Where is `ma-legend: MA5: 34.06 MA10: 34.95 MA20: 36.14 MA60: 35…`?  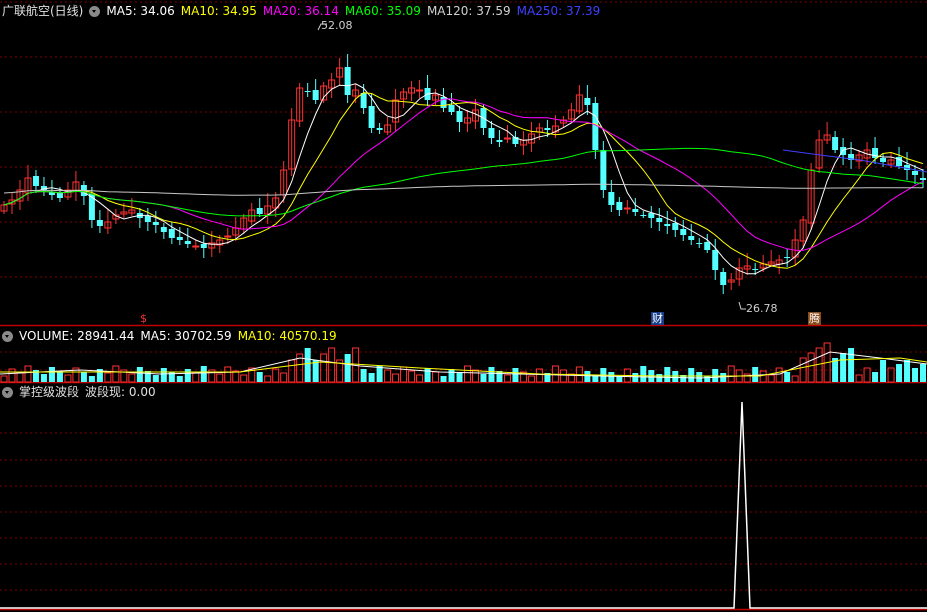 ma-legend: MA5: 34.06 MA10: 34.95 MA20: 36.14 MA60: 35… is located at coordinates (356, 11).